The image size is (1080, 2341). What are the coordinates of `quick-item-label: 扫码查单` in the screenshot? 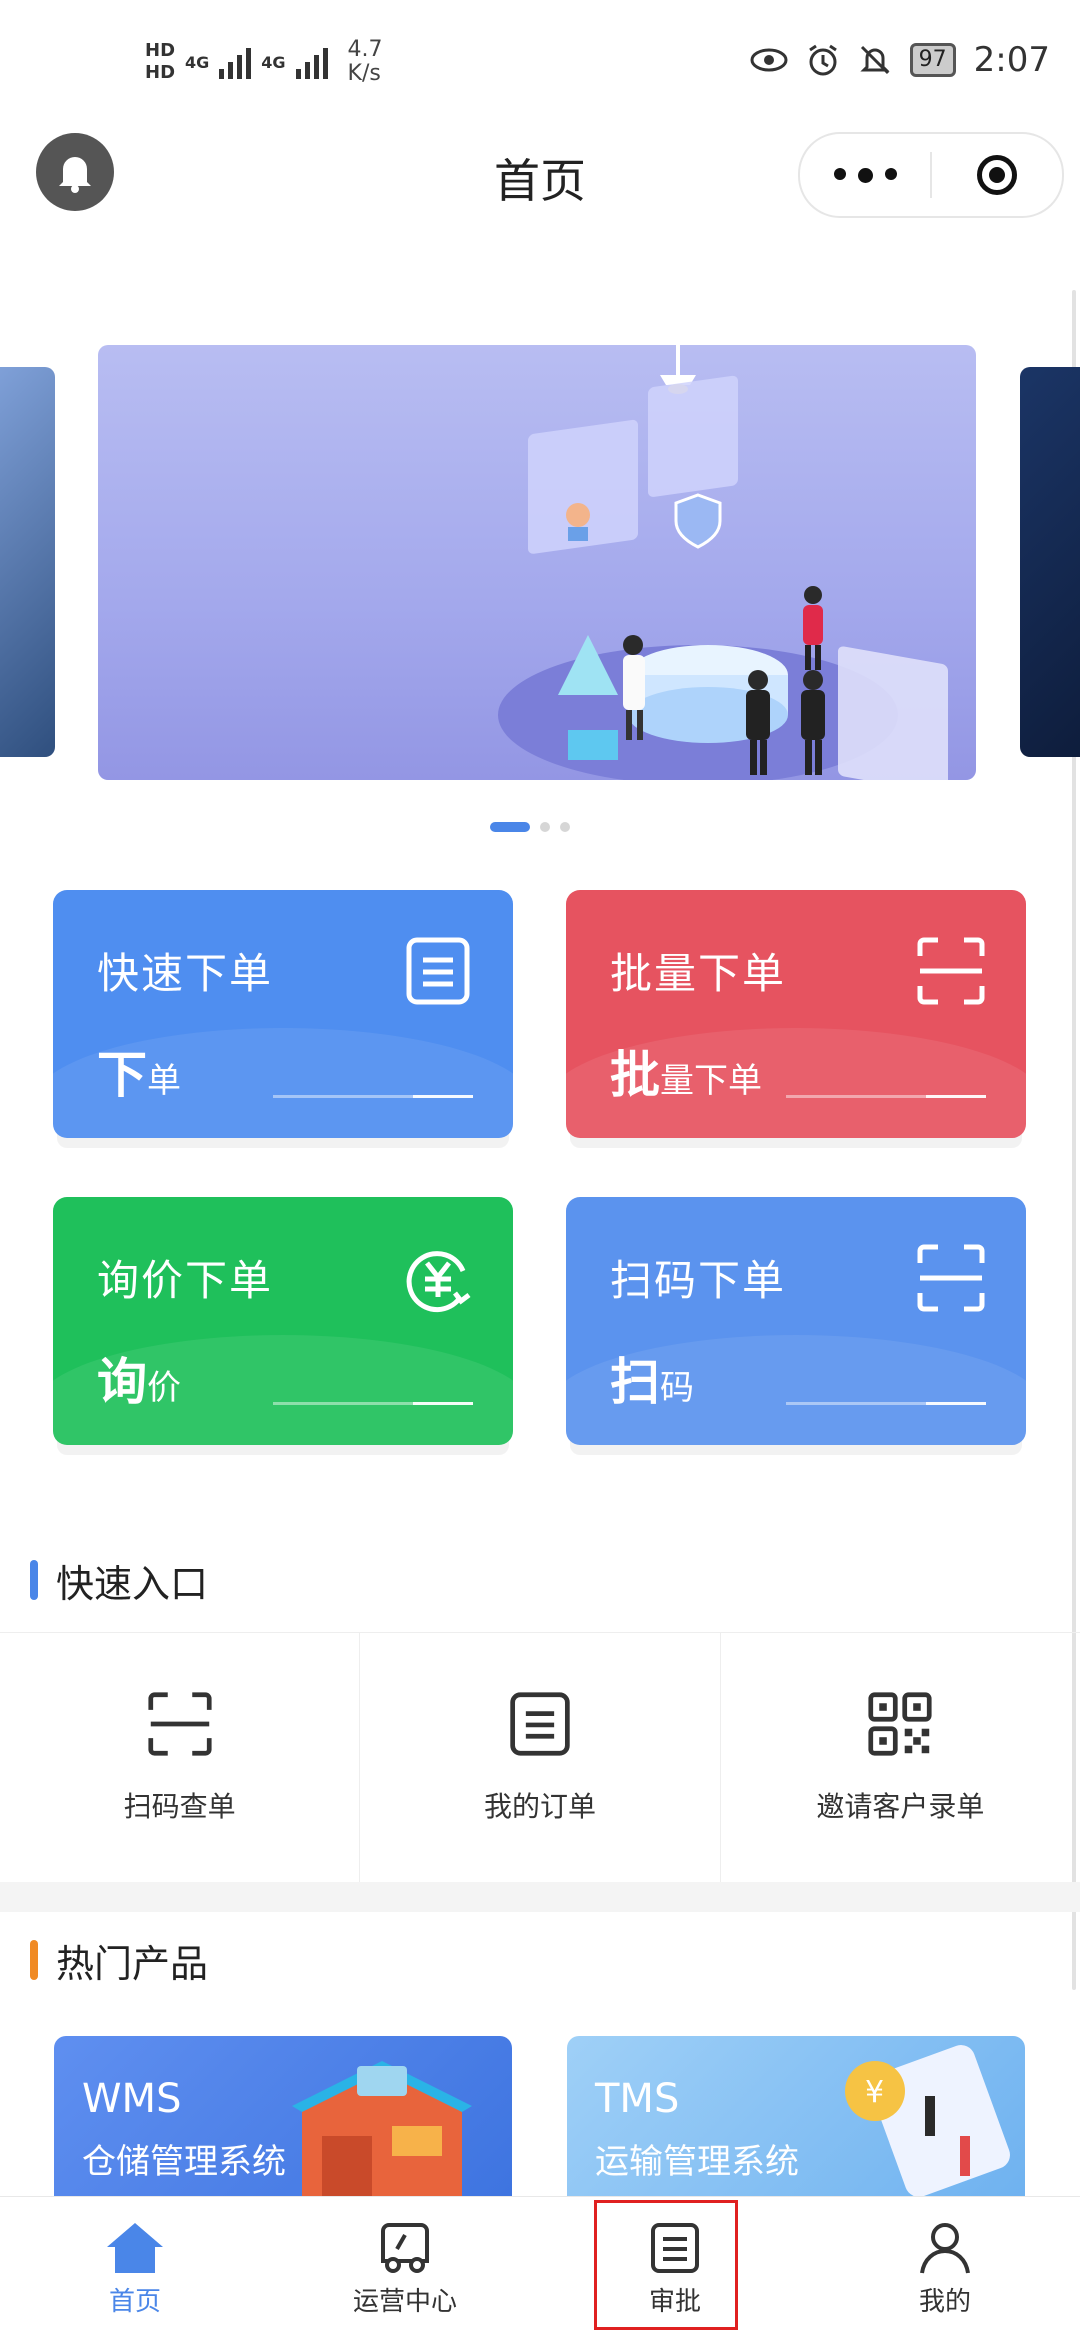 It's located at (179, 1806).